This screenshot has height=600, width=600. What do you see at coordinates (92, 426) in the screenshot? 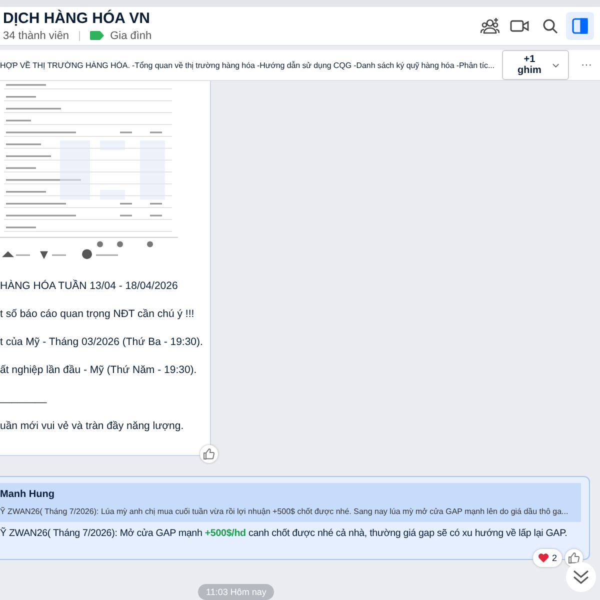
I see `message-text: uần mới vui vẻ và tràn đầy năng lượng.` at bounding box center [92, 426].